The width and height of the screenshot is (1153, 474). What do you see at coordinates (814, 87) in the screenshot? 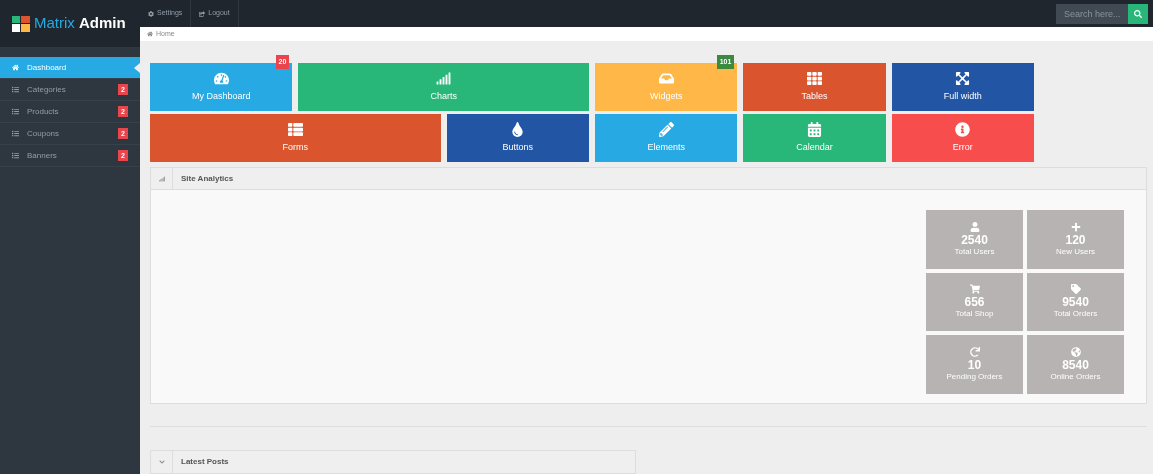
I see `tile-button: Tables` at bounding box center [814, 87].